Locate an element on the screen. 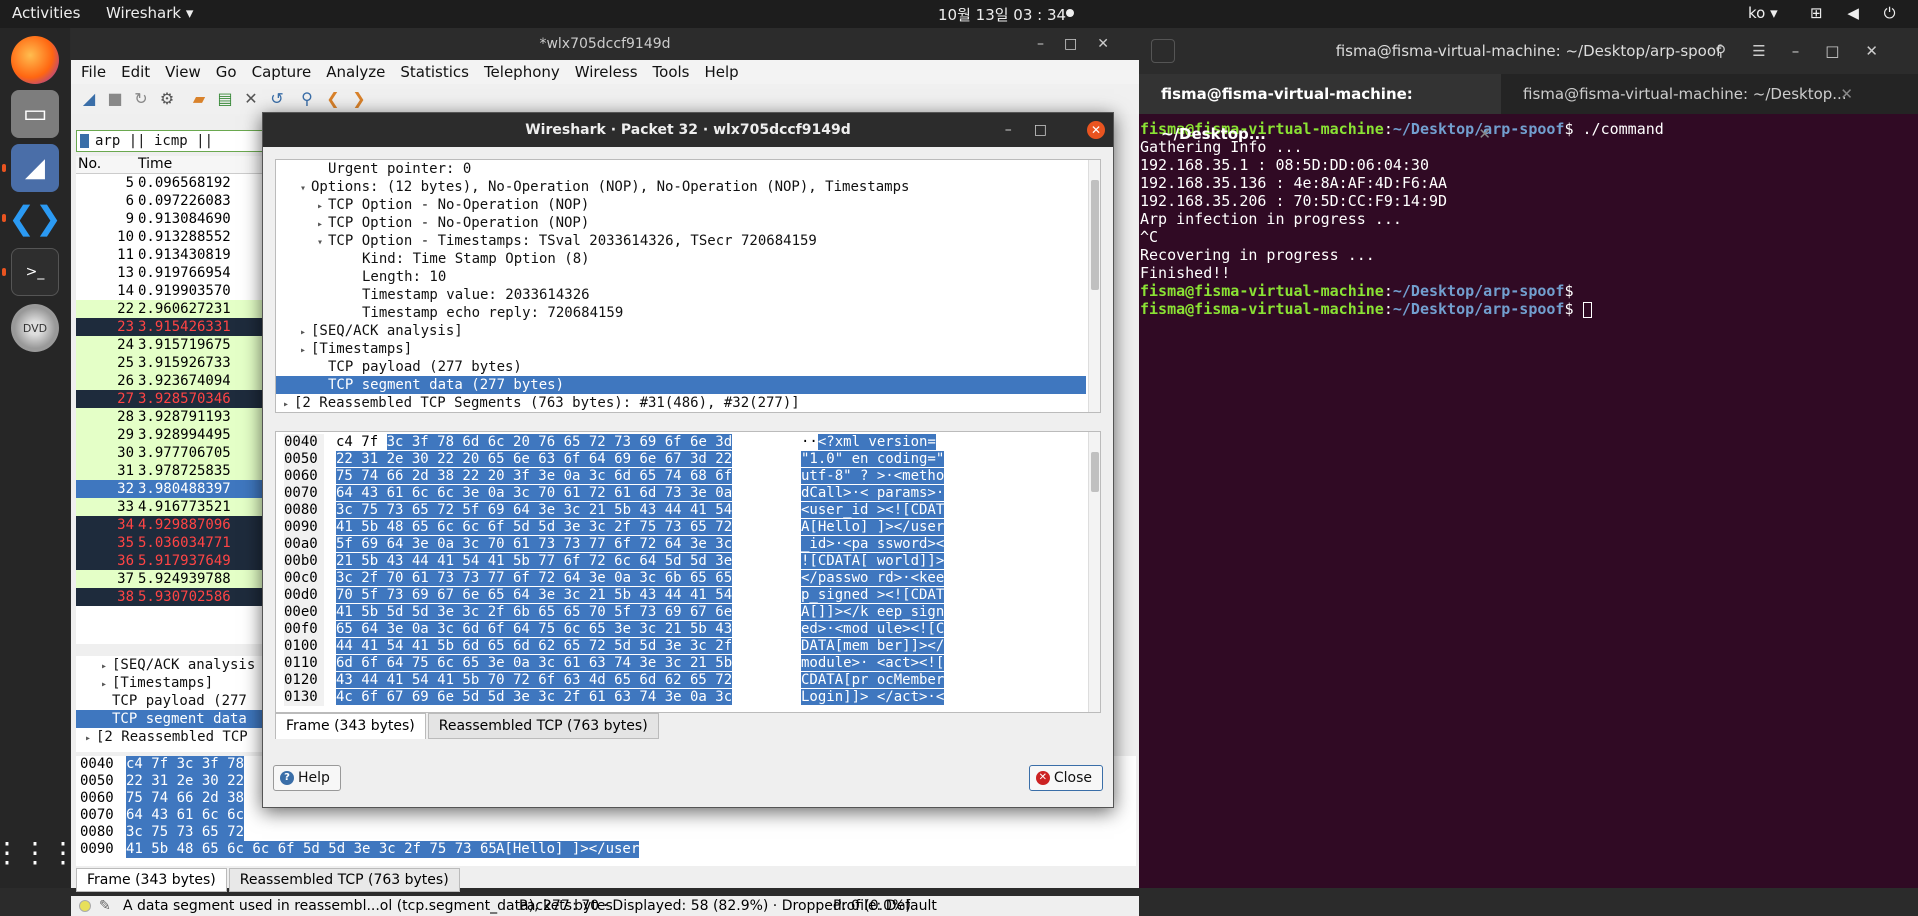  input-language: ko ▾ is located at coordinates (1763, 13).